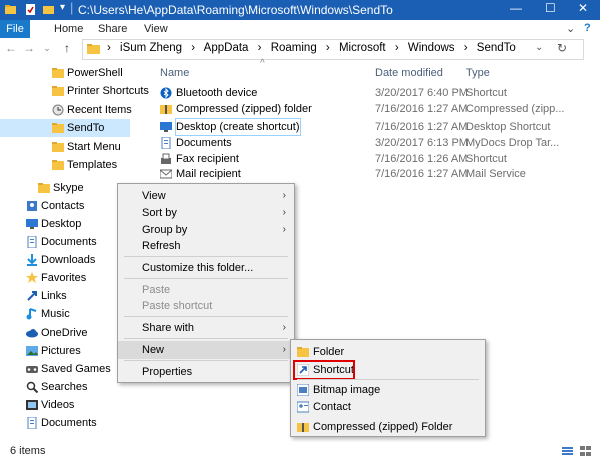  What do you see at coordinates (388, 407) in the screenshot?
I see `submenu-item: Contact` at bounding box center [388, 407].